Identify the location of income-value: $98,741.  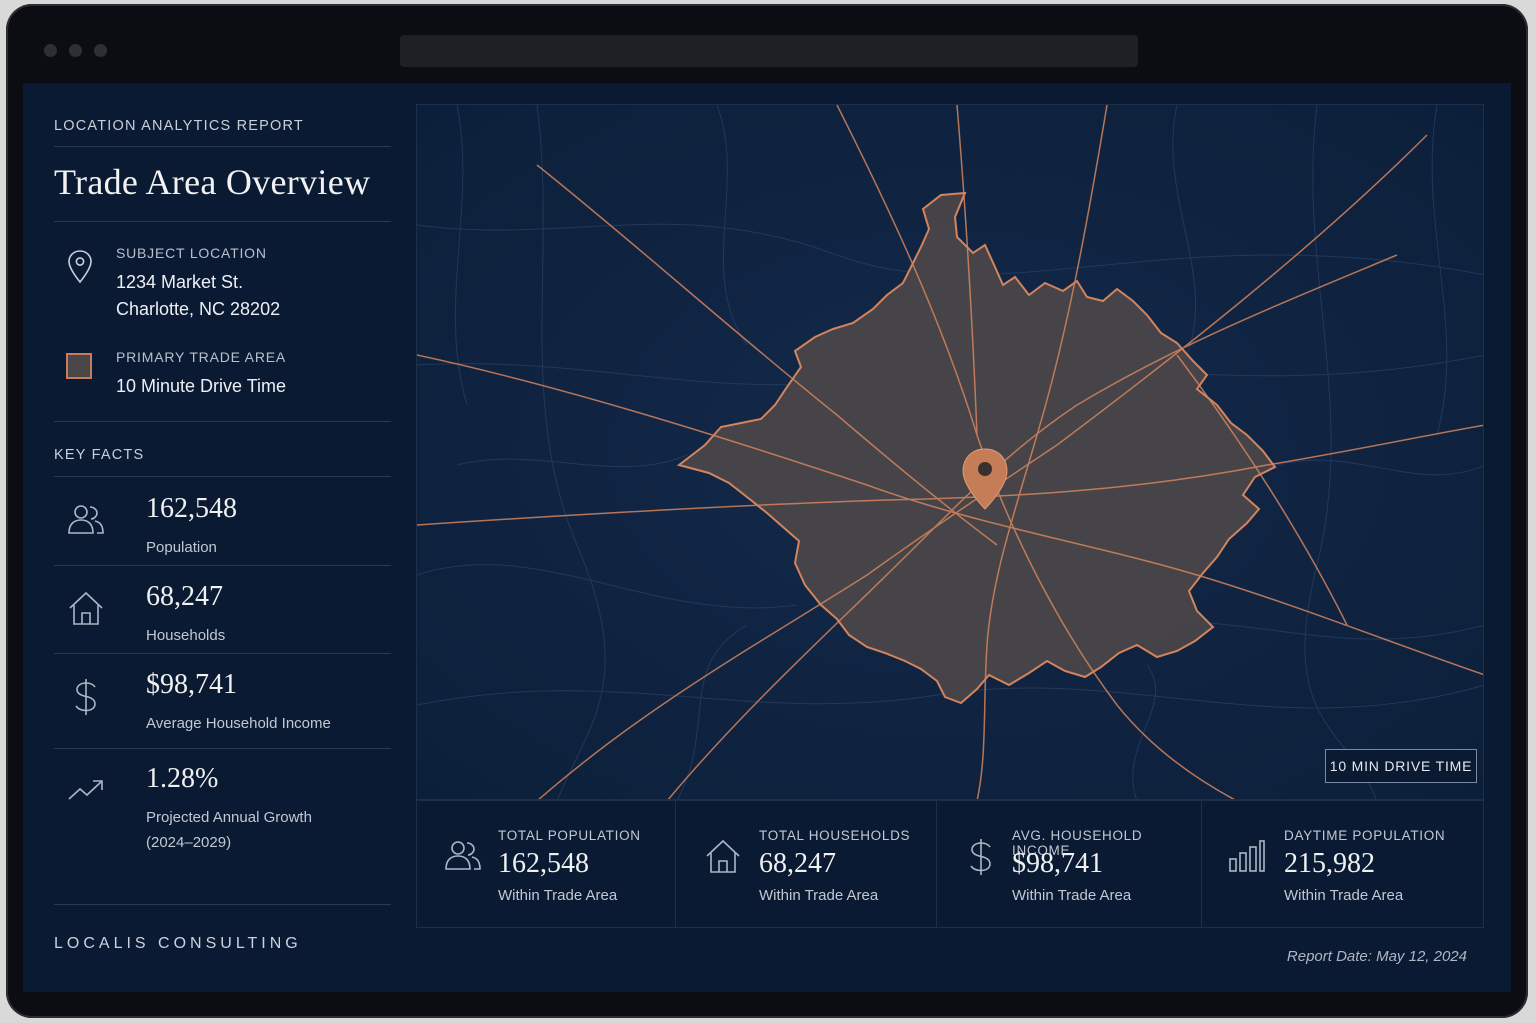
(191, 684).